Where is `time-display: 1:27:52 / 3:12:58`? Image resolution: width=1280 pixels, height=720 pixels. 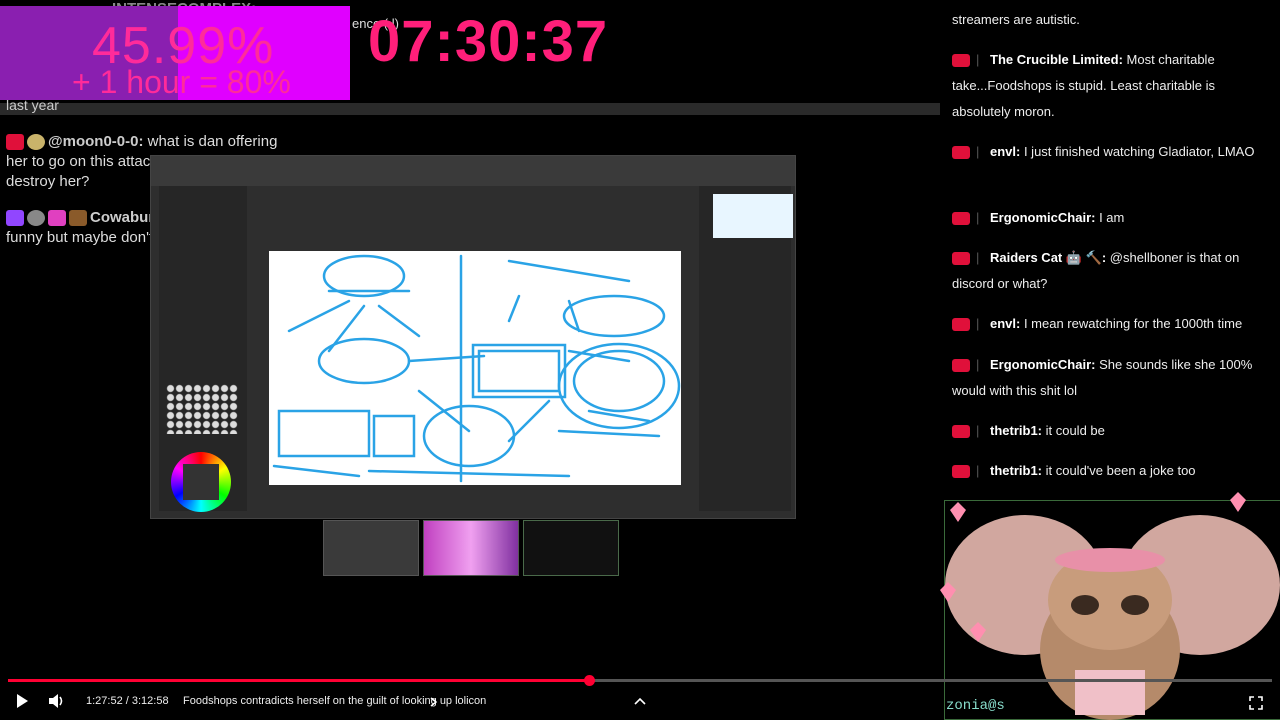 time-display: 1:27:52 / 3:12:58 is located at coordinates (127, 701).